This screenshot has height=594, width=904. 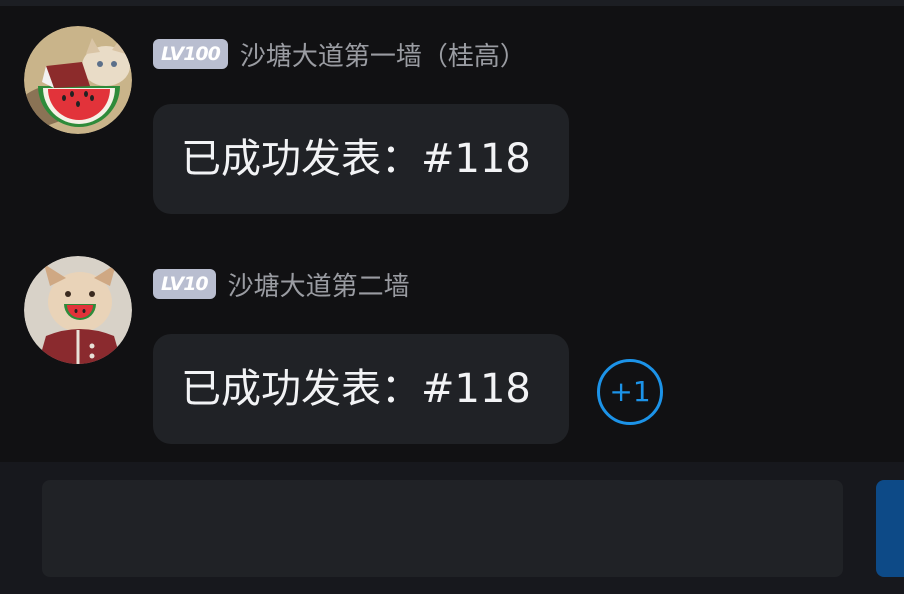 What do you see at coordinates (630, 392) in the screenshot?
I see `plus-one-button: +1` at bounding box center [630, 392].